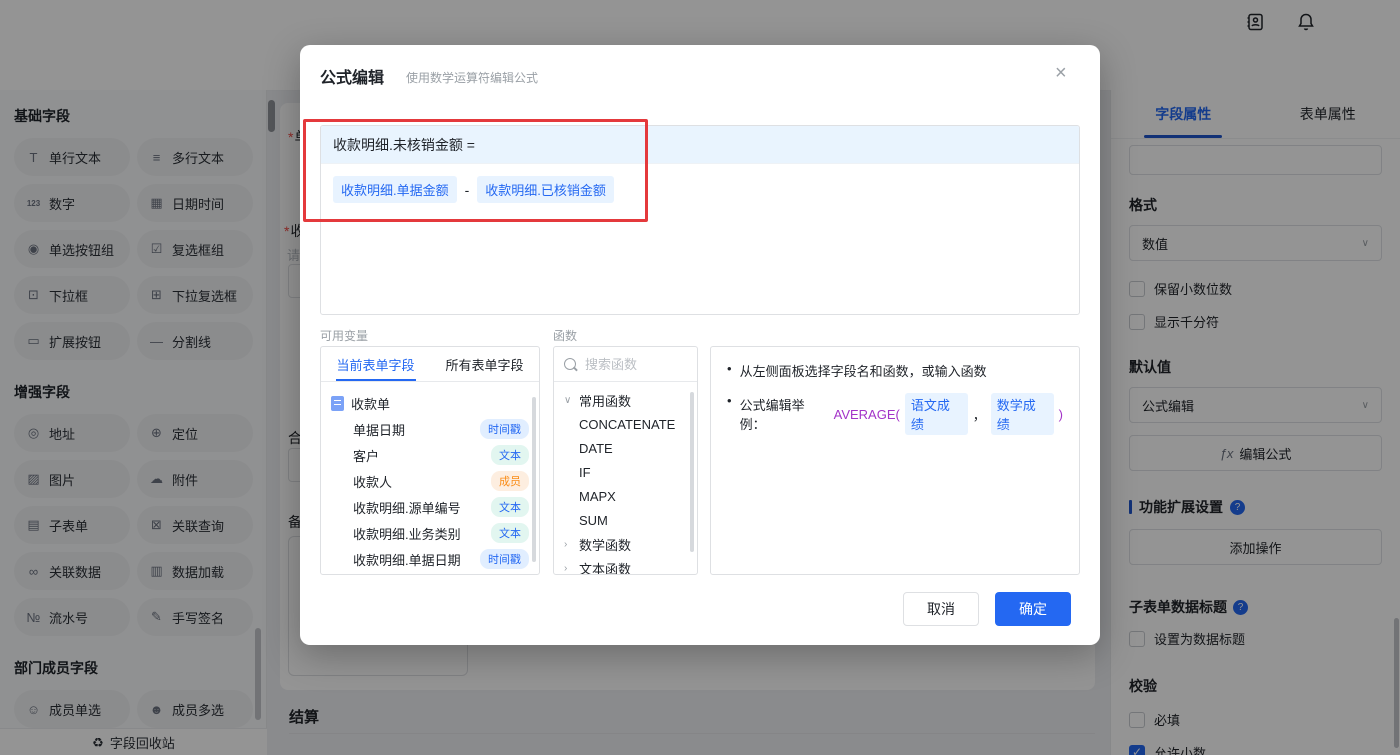 The image size is (1400, 755). Describe the element at coordinates (407, 534) in the screenshot. I see `variable-name: 收款明细.业务类别` at that location.